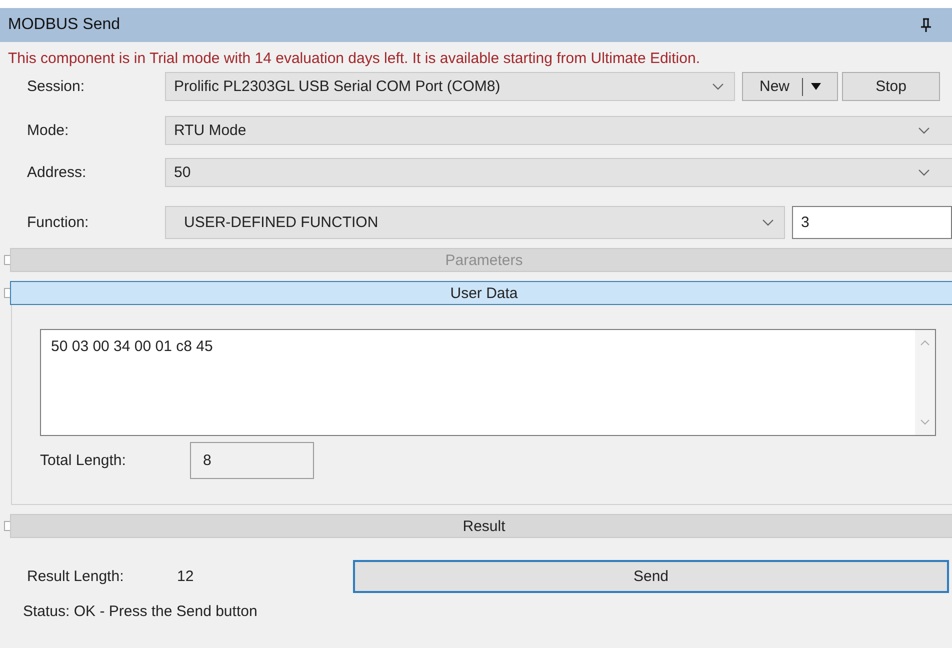 Image resolution: width=952 pixels, height=648 pixels. Describe the element at coordinates (56, 86) in the screenshot. I see `field-label: Session:` at that location.